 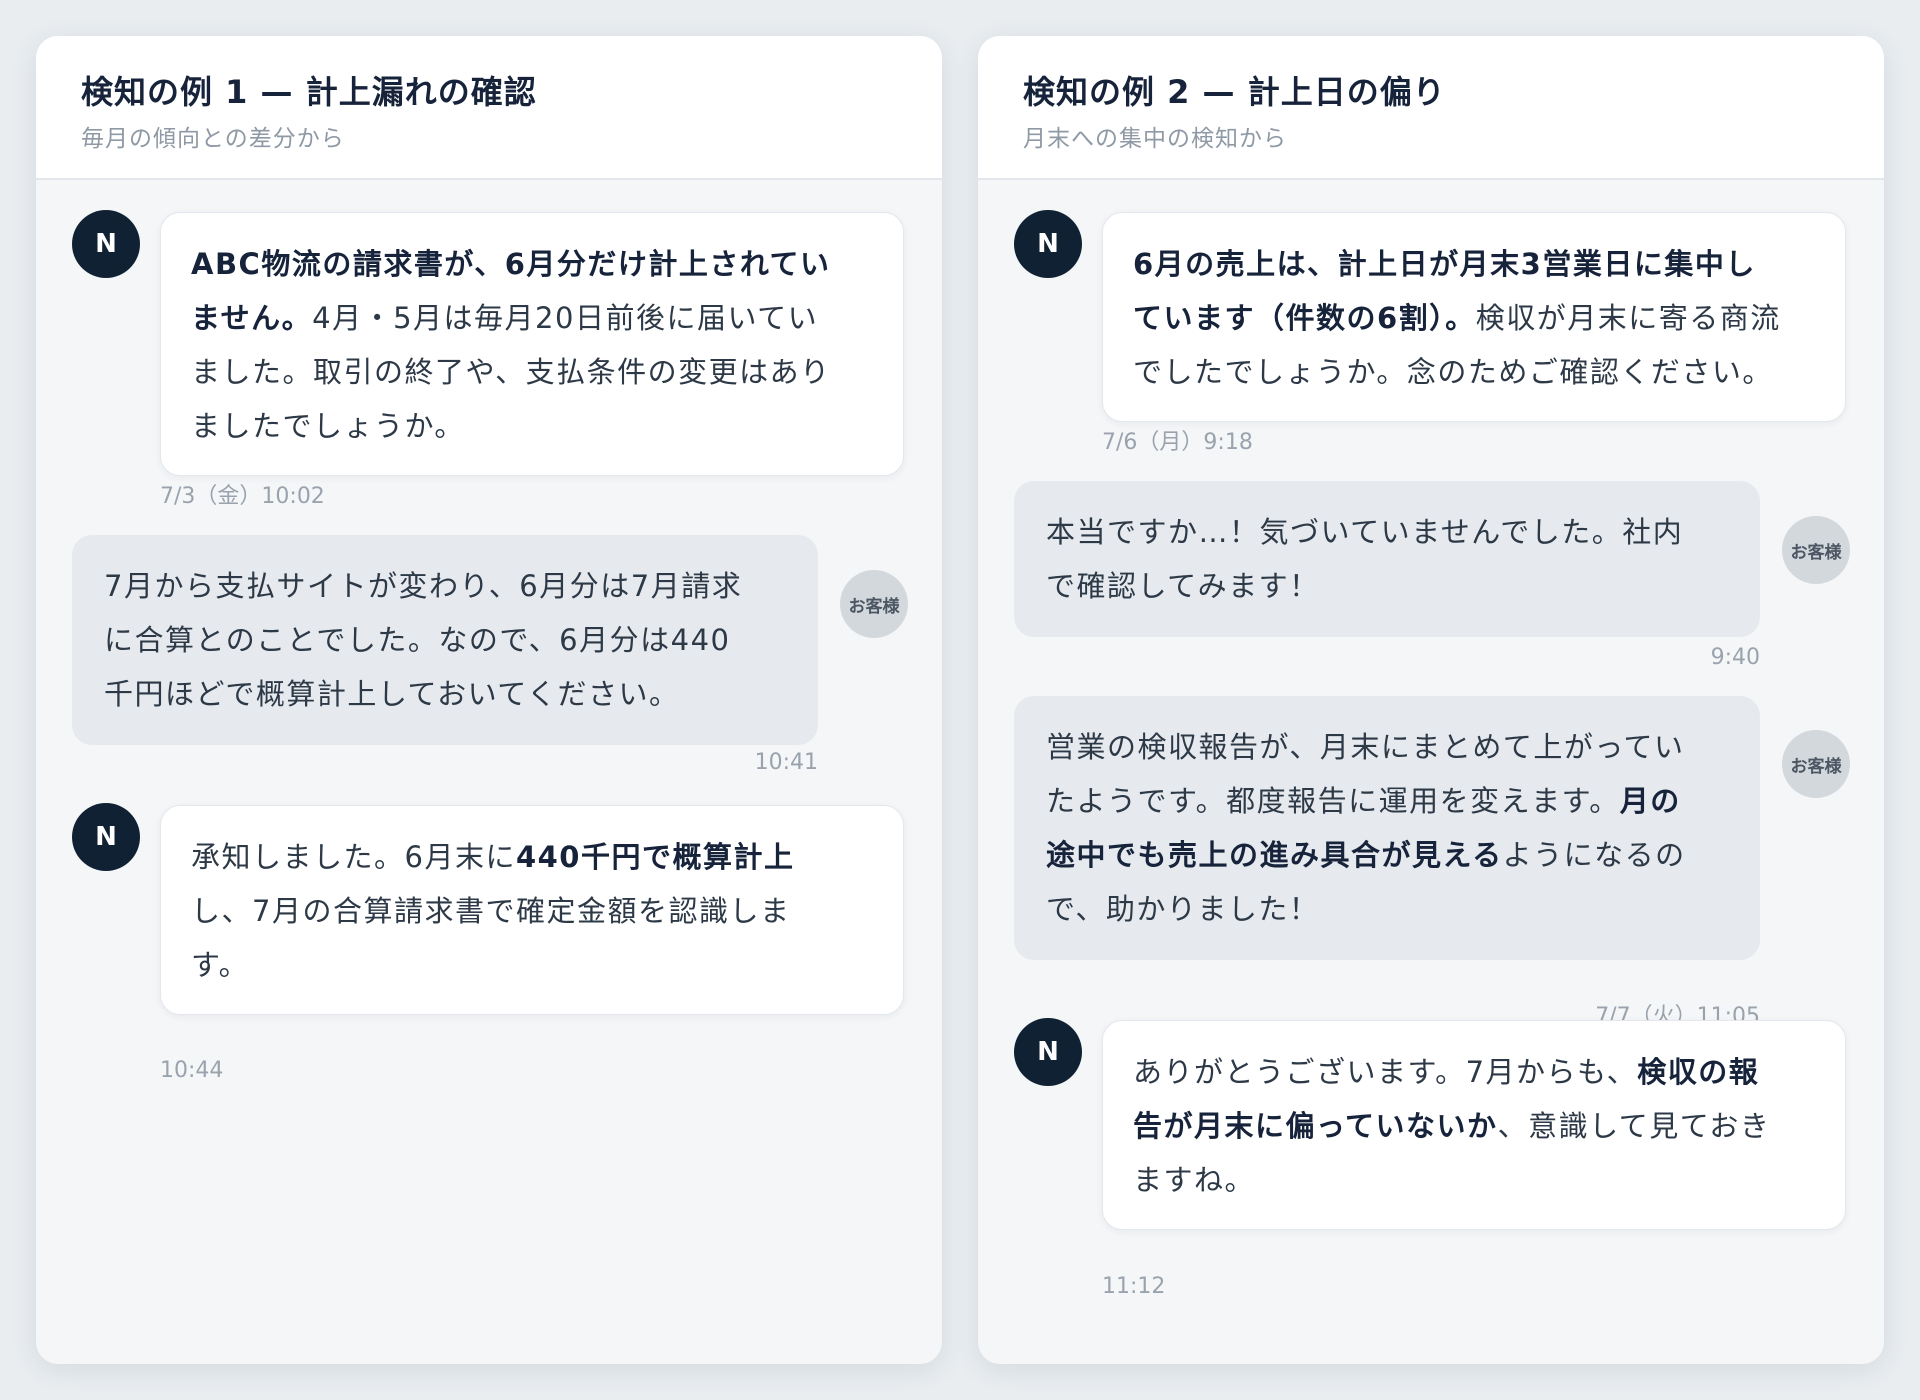 I want to click on customer-message-bubble: 本当ですか…！気づいていませんでした。社内 で確認してみます！, so click(x=1387, y=559).